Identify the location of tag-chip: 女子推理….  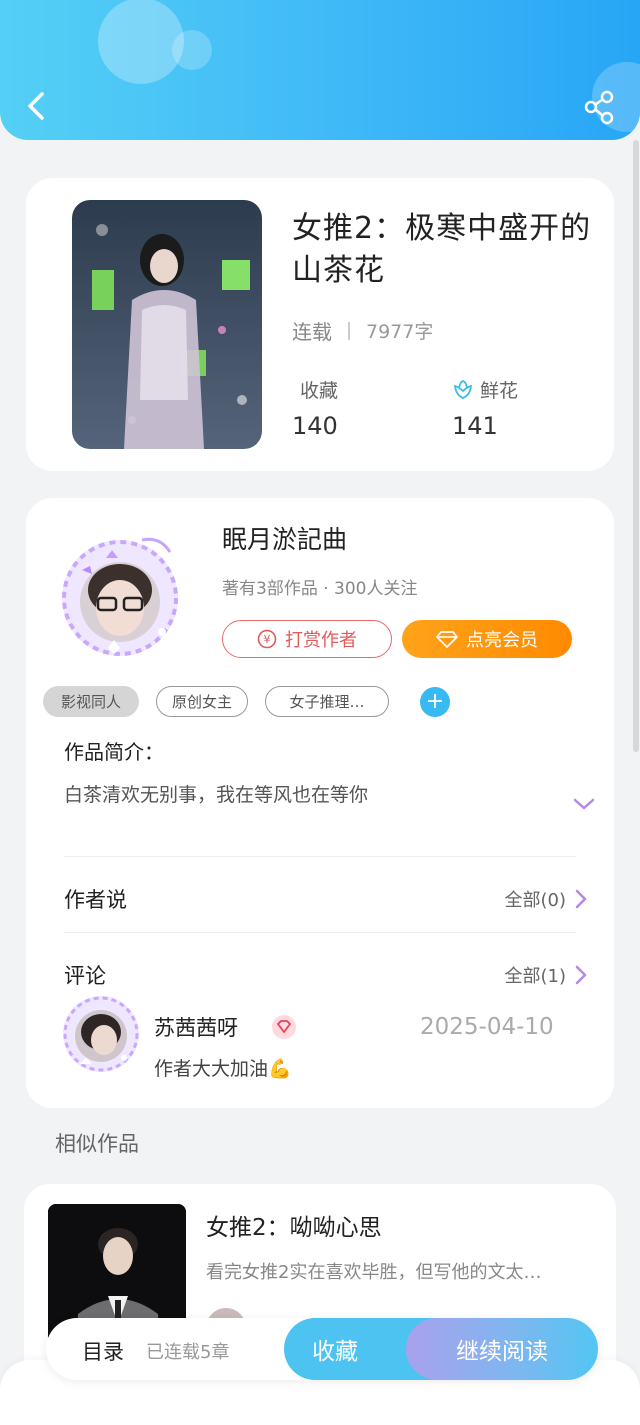
(327, 701).